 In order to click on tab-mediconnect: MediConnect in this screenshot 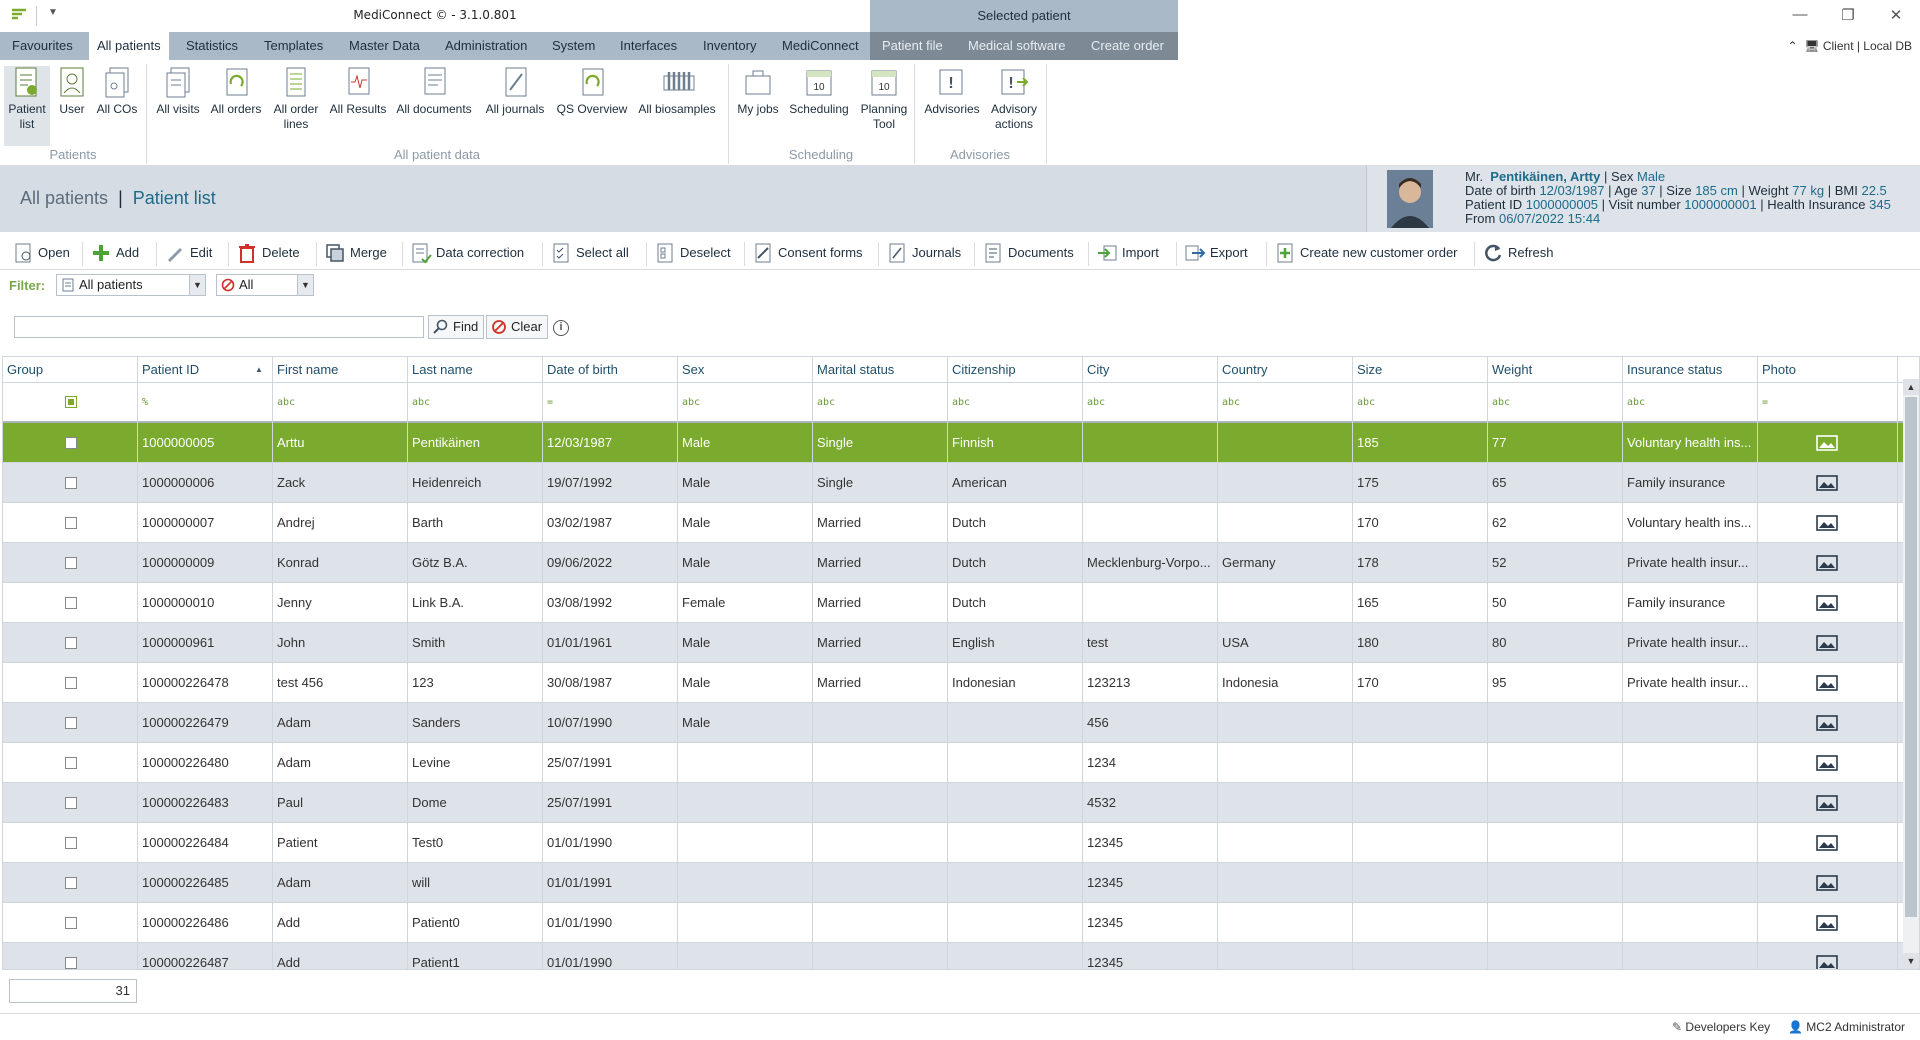, I will do `click(820, 46)`.